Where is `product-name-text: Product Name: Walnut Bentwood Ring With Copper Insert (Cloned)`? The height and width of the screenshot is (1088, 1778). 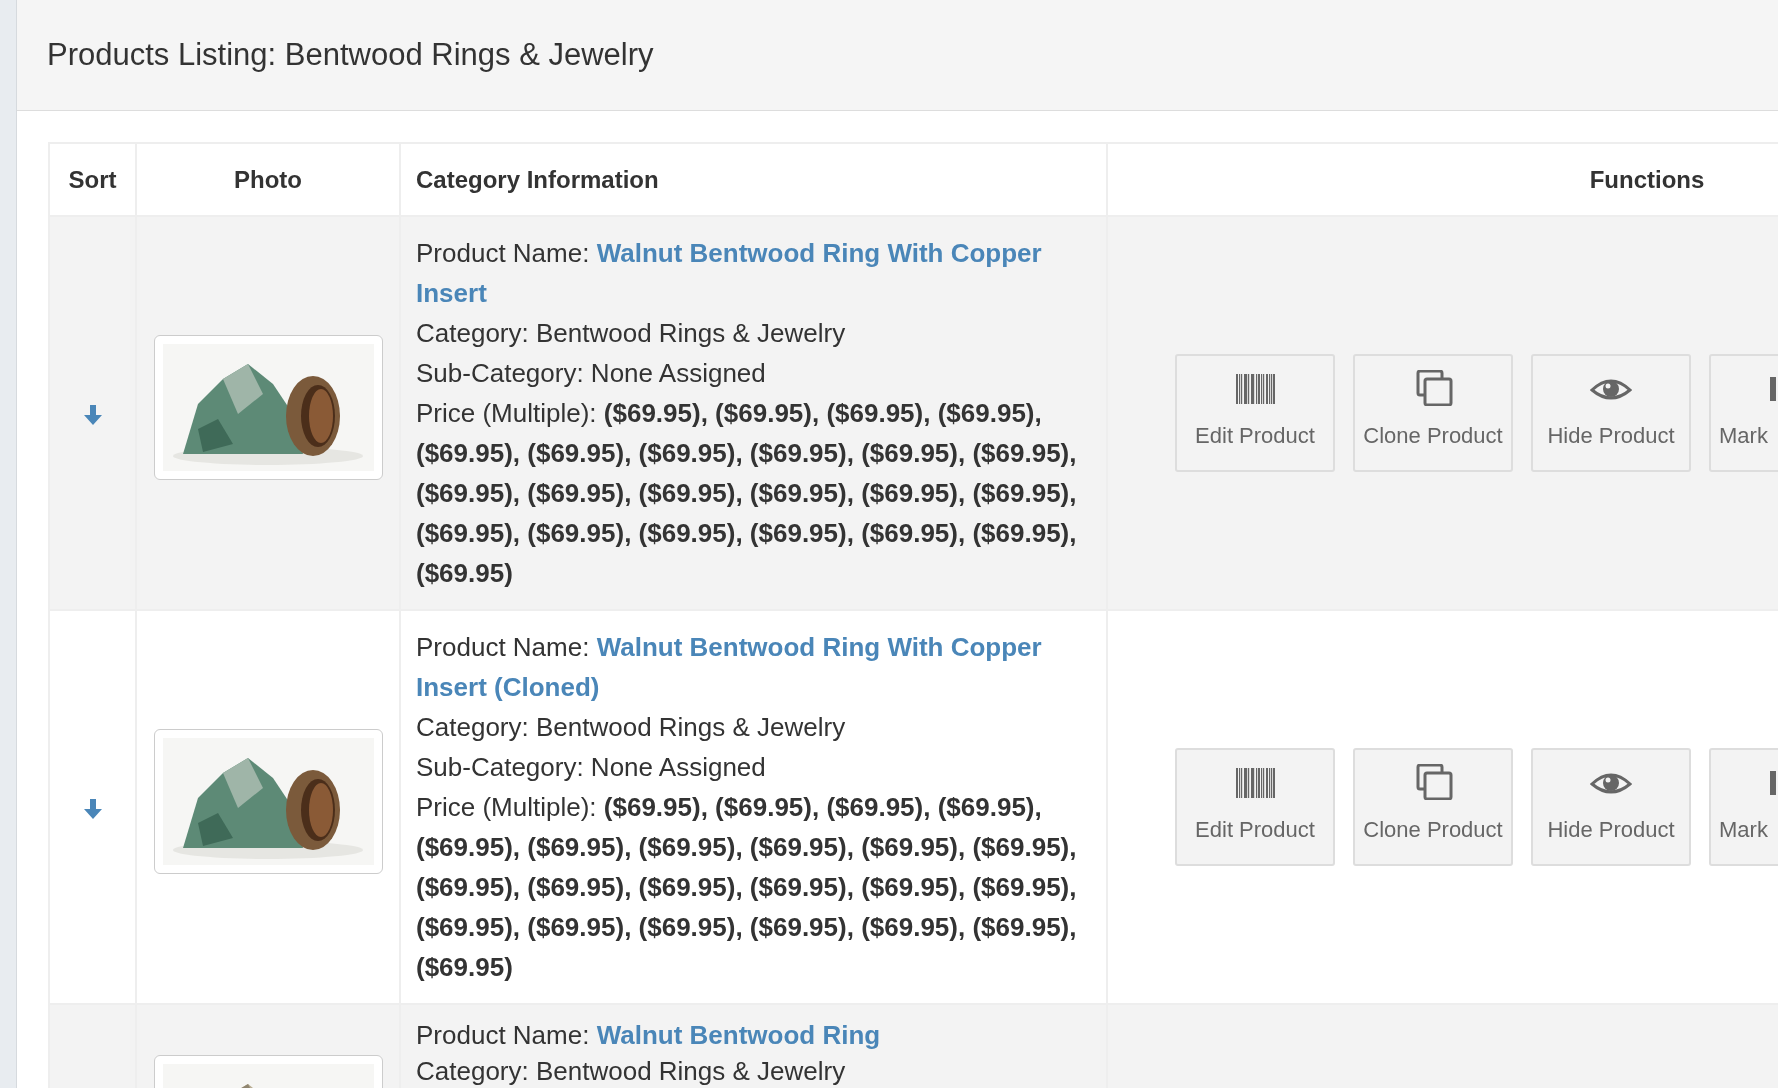 product-name-text: Product Name: Walnut Bentwood Ring With Copper Insert (Cloned) is located at coordinates (729, 667).